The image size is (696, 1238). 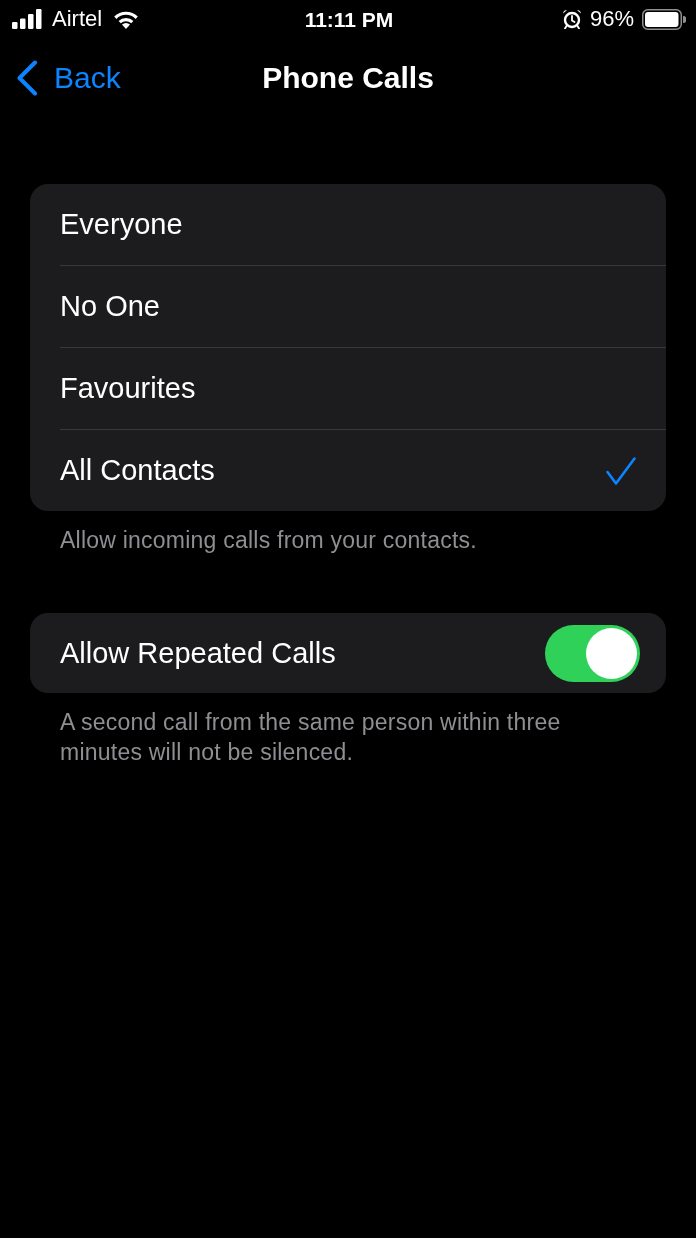 What do you see at coordinates (348, 470) in the screenshot?
I see `option-row: All Contacts` at bounding box center [348, 470].